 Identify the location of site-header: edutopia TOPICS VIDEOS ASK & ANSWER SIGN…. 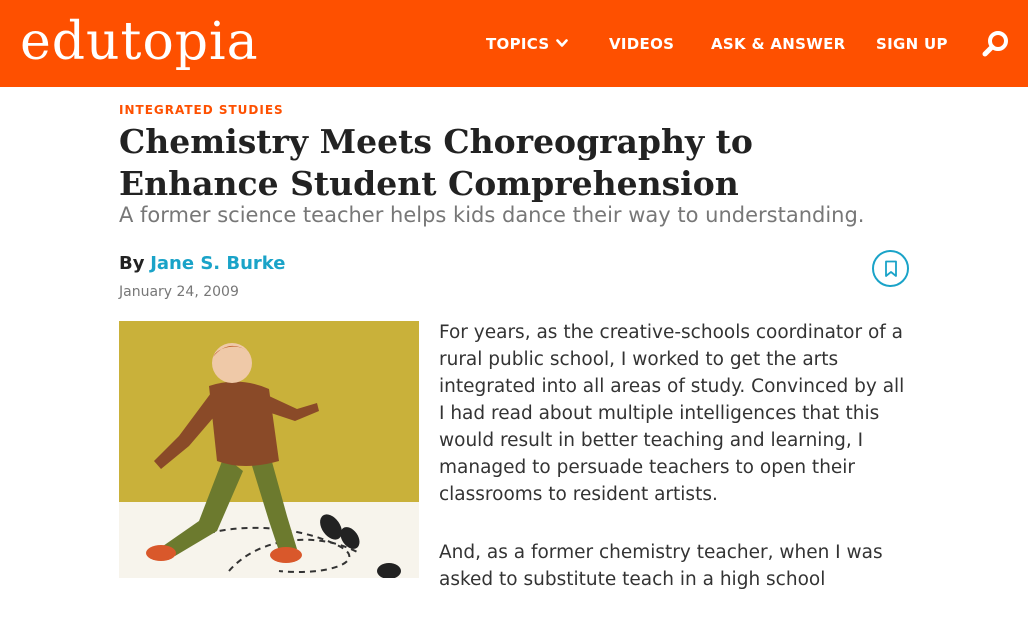
(514, 43).